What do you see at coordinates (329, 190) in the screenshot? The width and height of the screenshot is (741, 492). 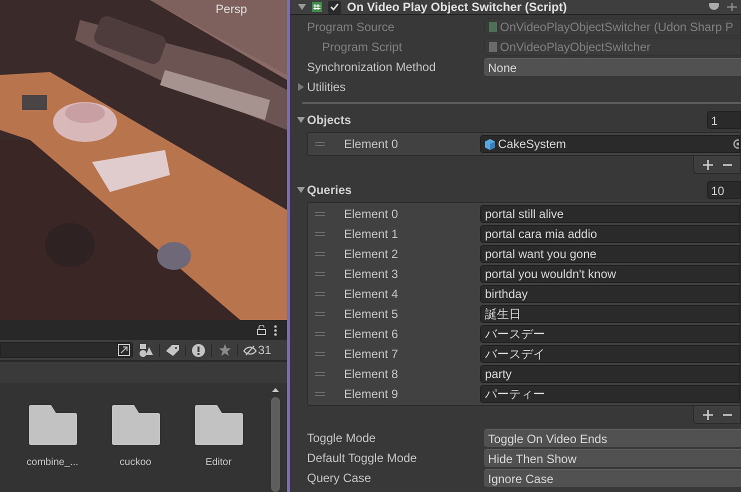 I see `foldout-label: Queries` at bounding box center [329, 190].